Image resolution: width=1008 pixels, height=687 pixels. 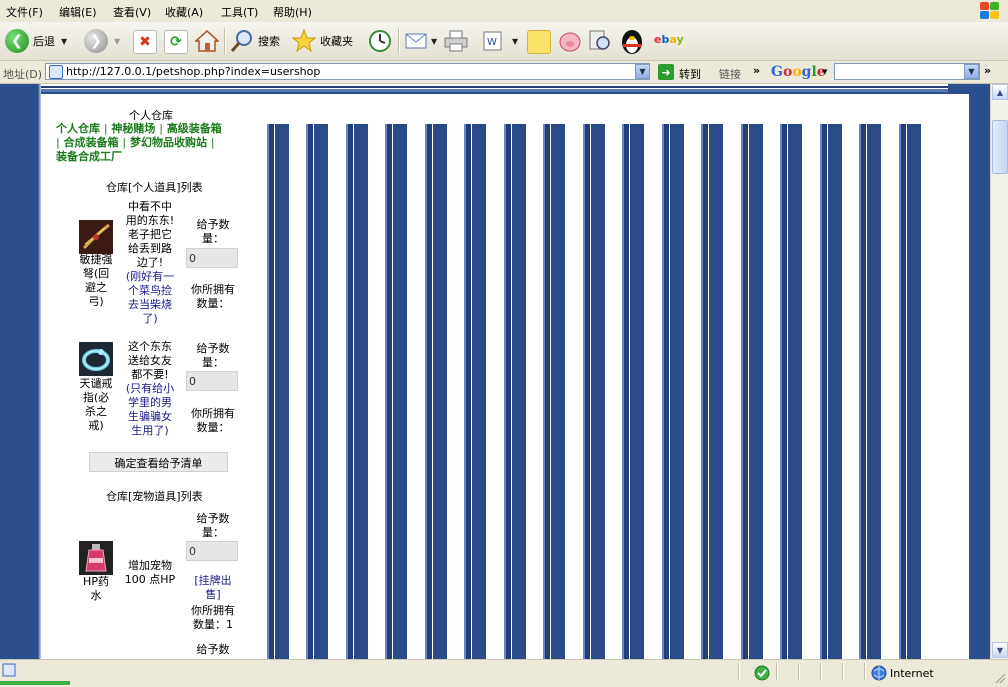 What do you see at coordinates (96, 237) in the screenshot?
I see `bow-icon` at bounding box center [96, 237].